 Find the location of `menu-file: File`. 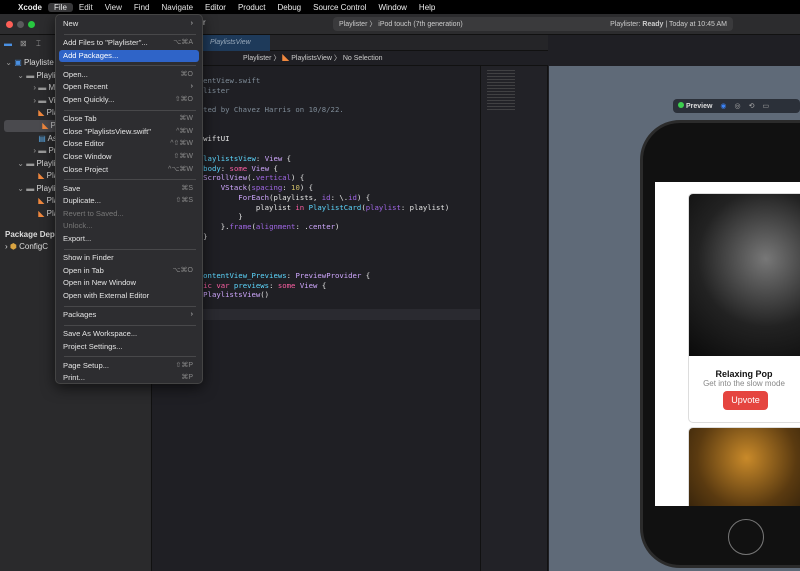

menu-file: File is located at coordinates (60, 7).